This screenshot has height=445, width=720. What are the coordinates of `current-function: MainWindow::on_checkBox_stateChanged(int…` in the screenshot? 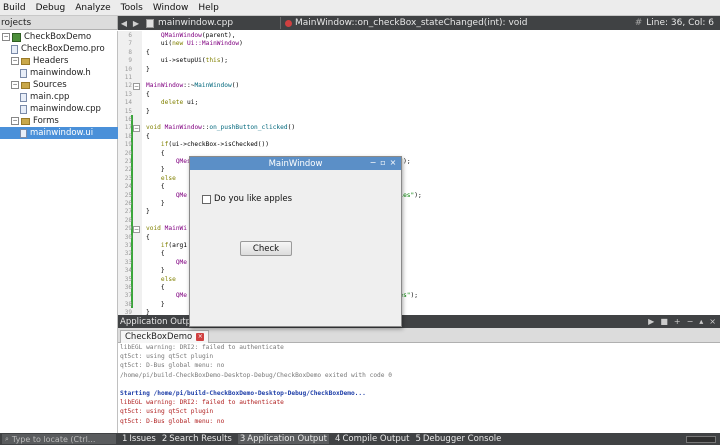 It's located at (411, 23).